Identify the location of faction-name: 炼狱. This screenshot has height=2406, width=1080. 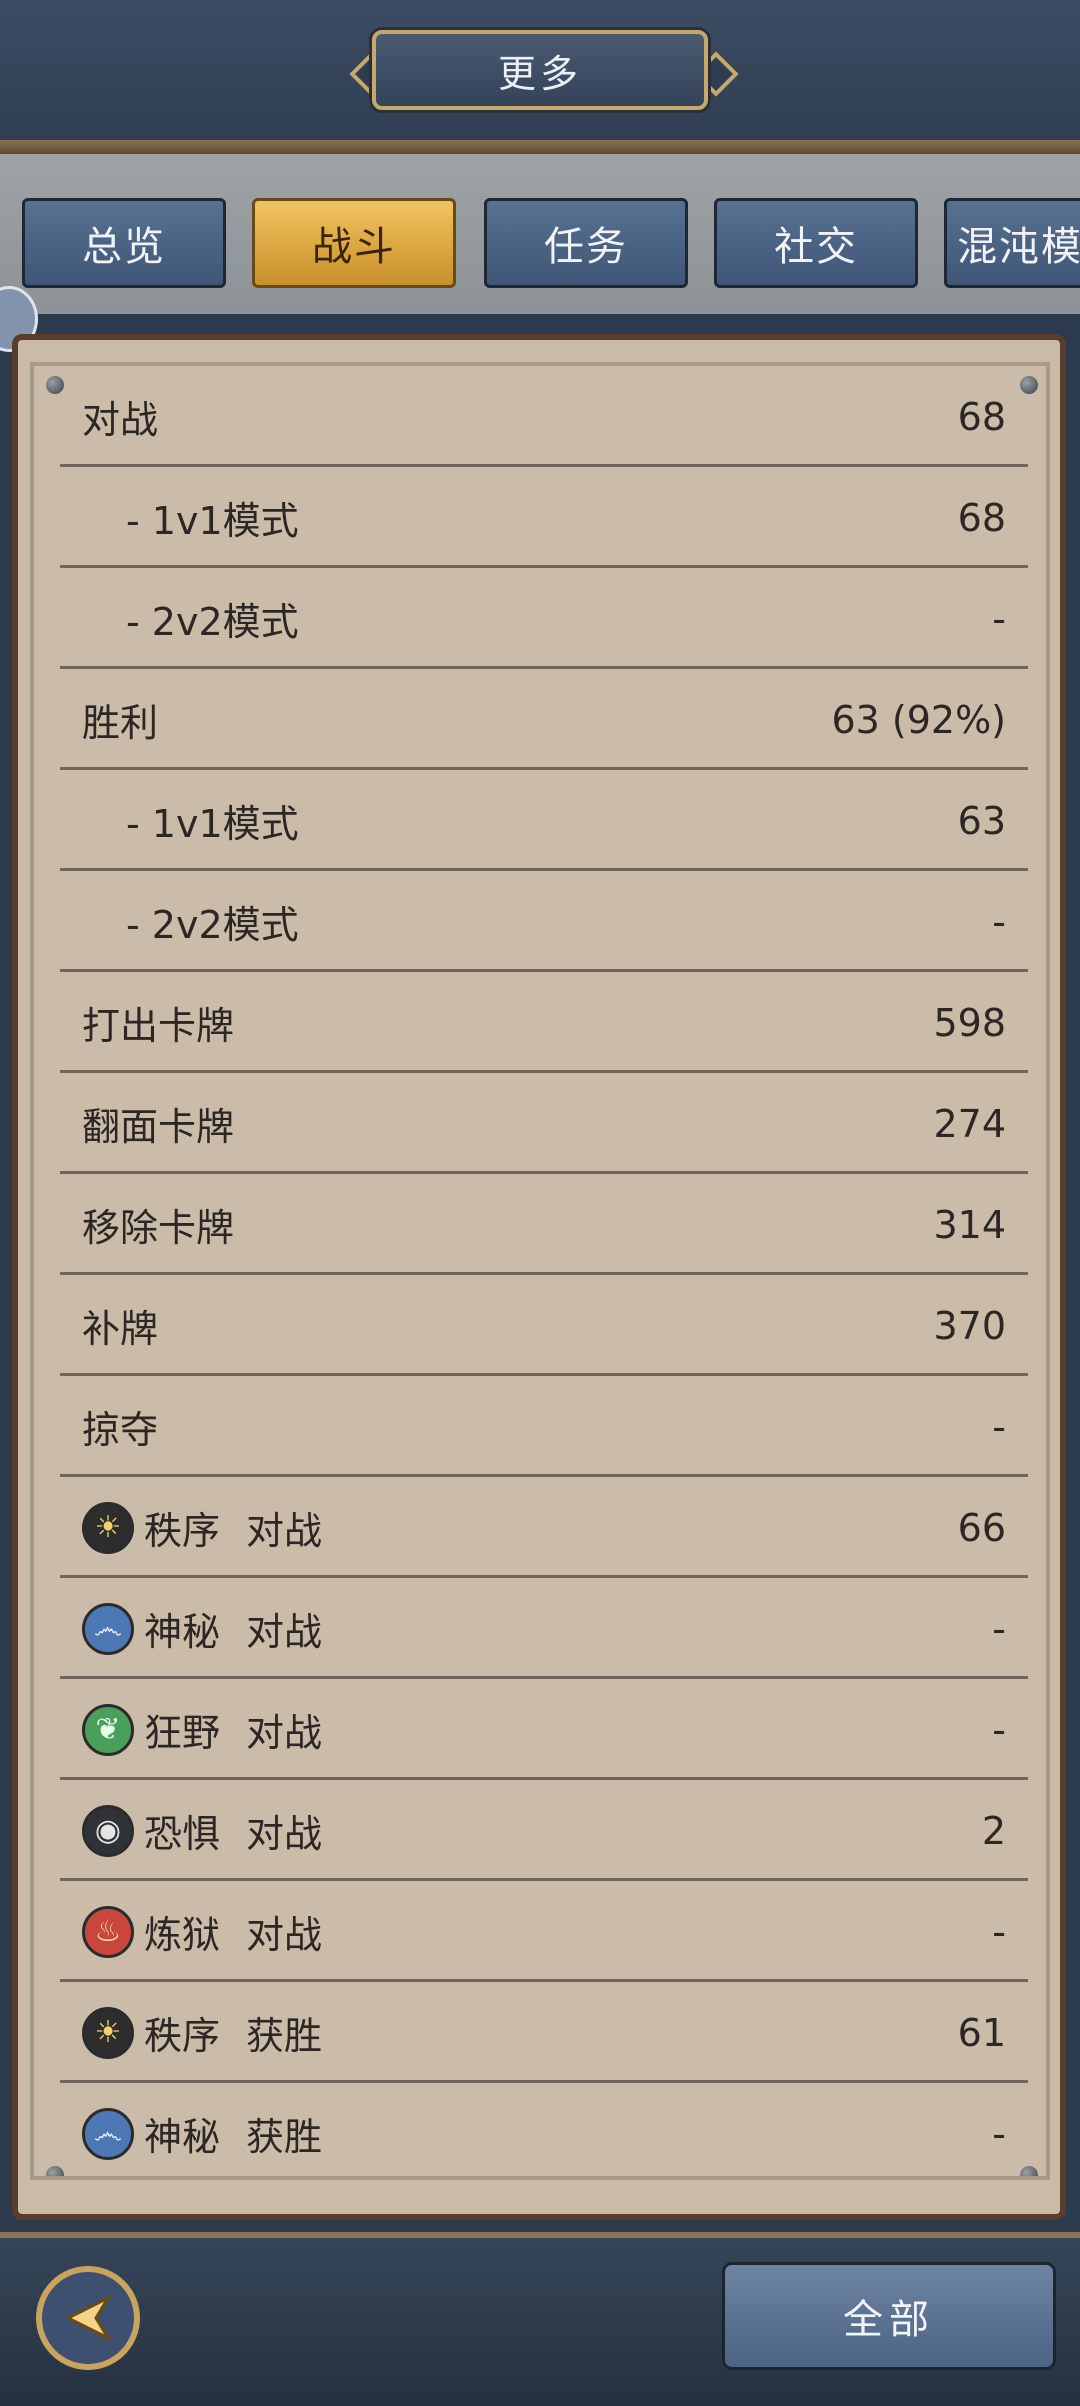
(182, 1935).